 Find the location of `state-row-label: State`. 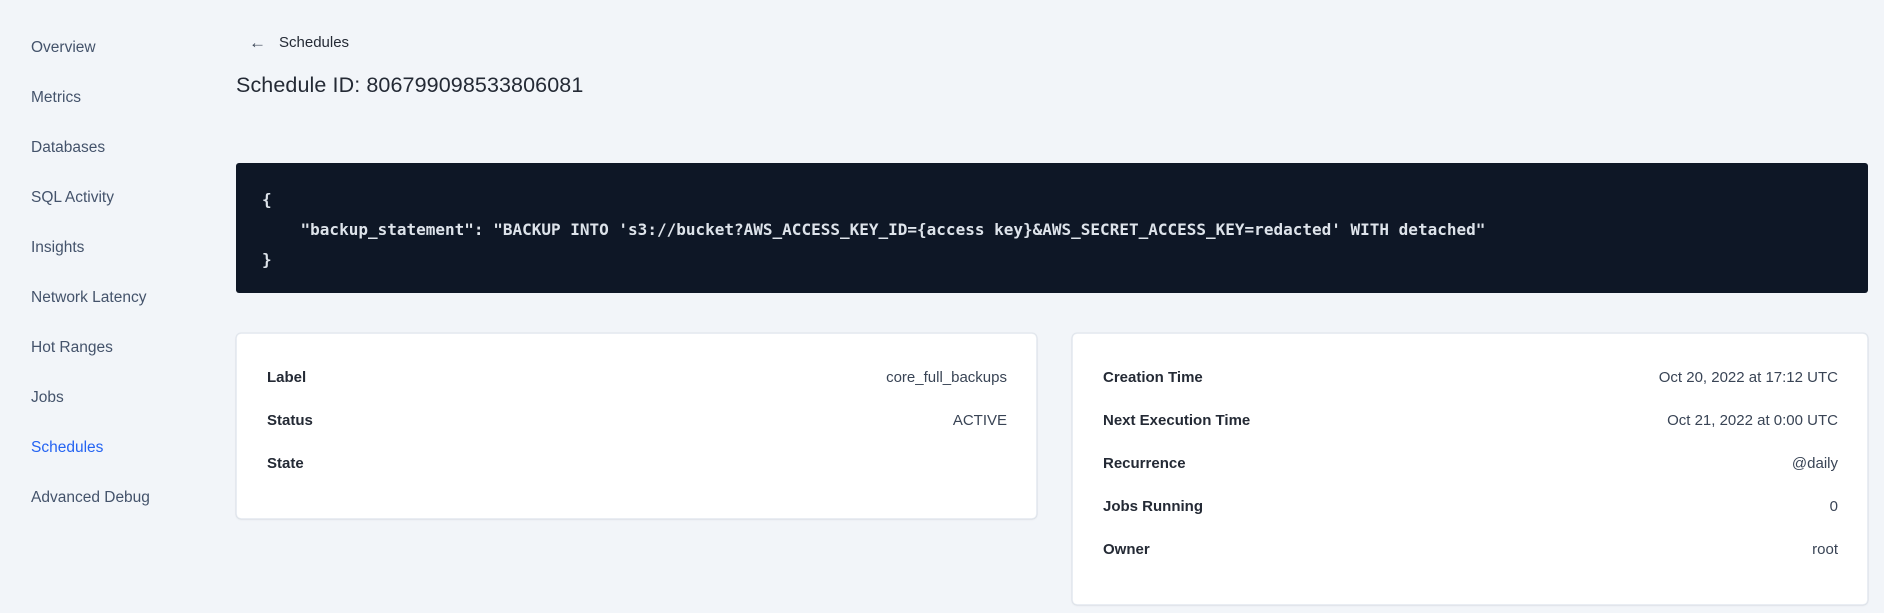

state-row-label: State is located at coordinates (285, 463).